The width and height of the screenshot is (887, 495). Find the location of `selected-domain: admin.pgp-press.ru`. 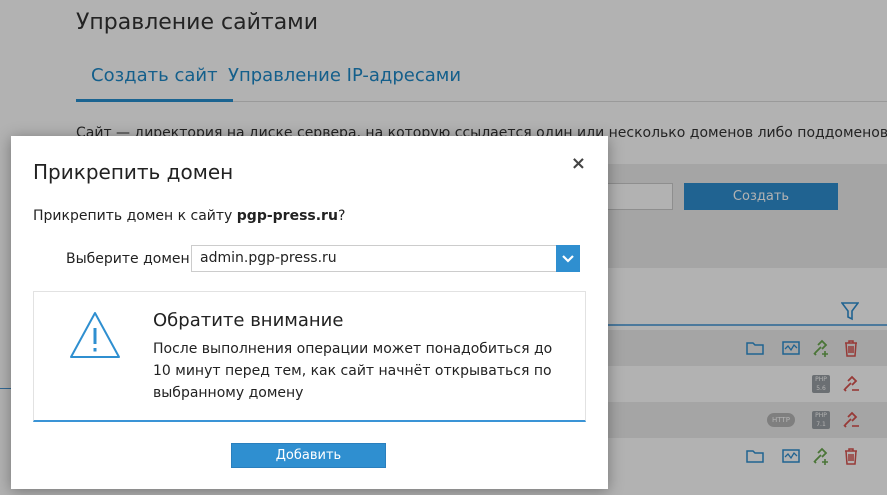

selected-domain: admin.pgp-press.ru is located at coordinates (268, 258).